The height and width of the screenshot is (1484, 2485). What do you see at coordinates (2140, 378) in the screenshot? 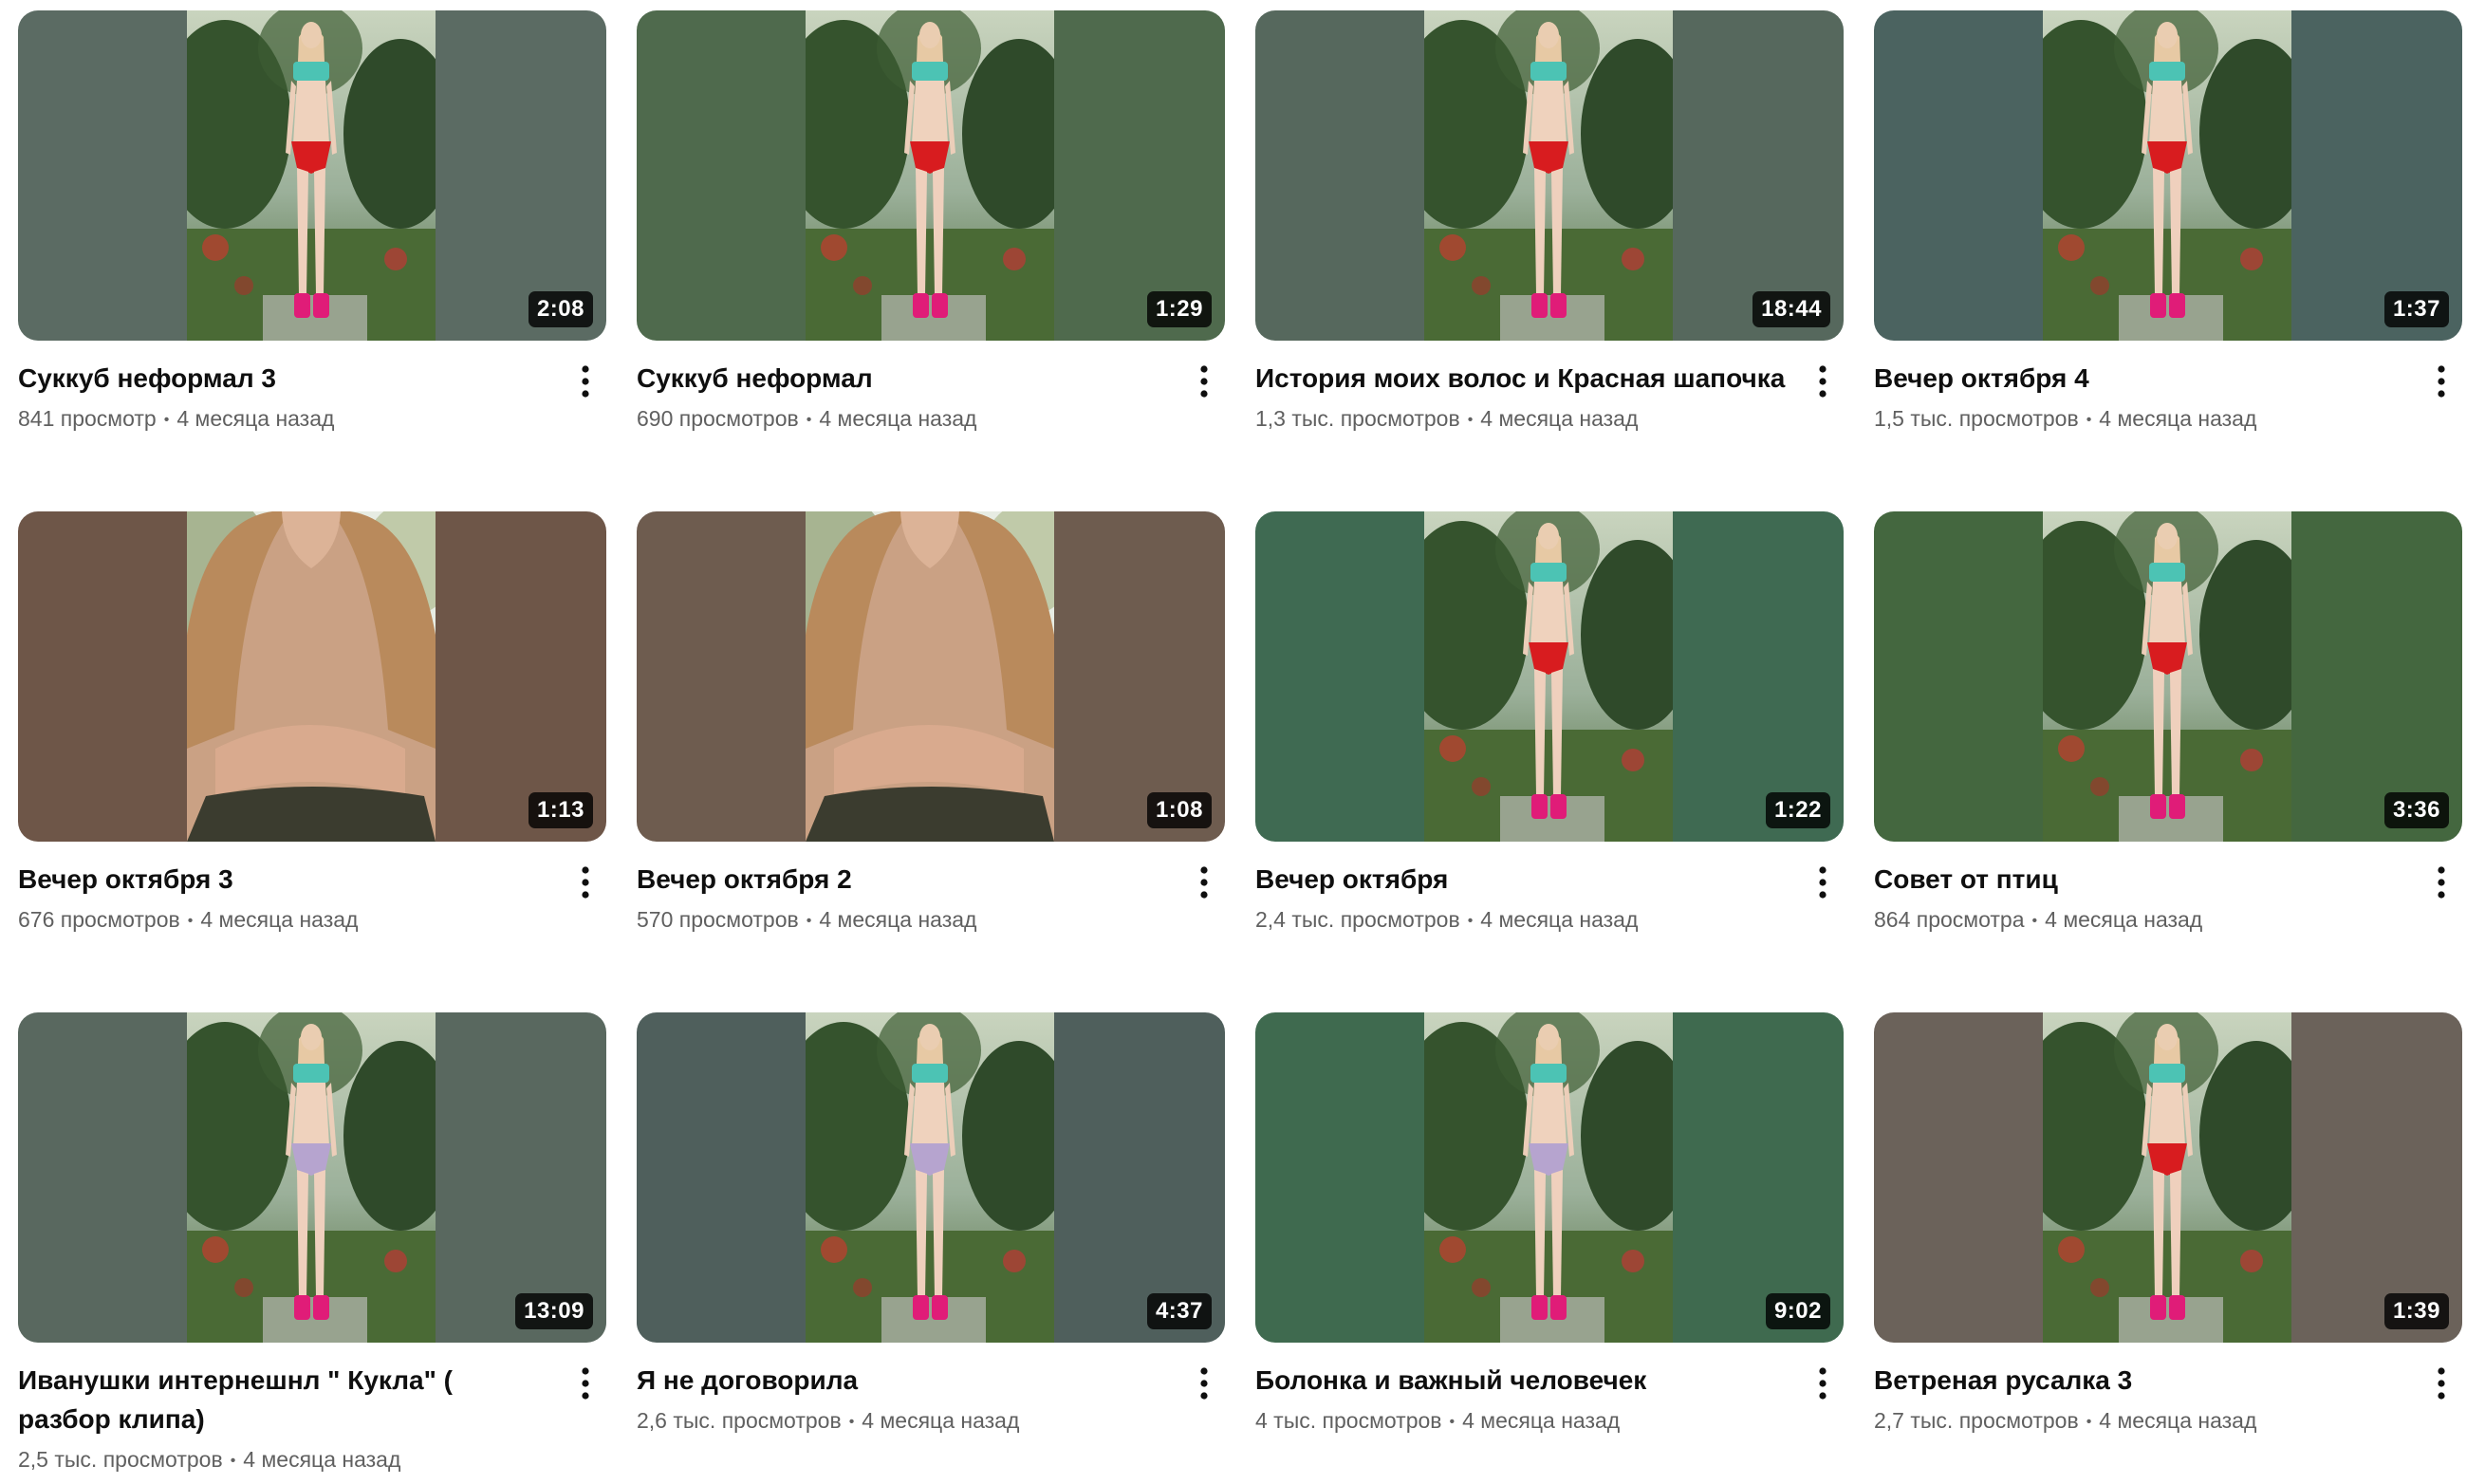
I see `video-title: Вечер октября 4` at bounding box center [2140, 378].